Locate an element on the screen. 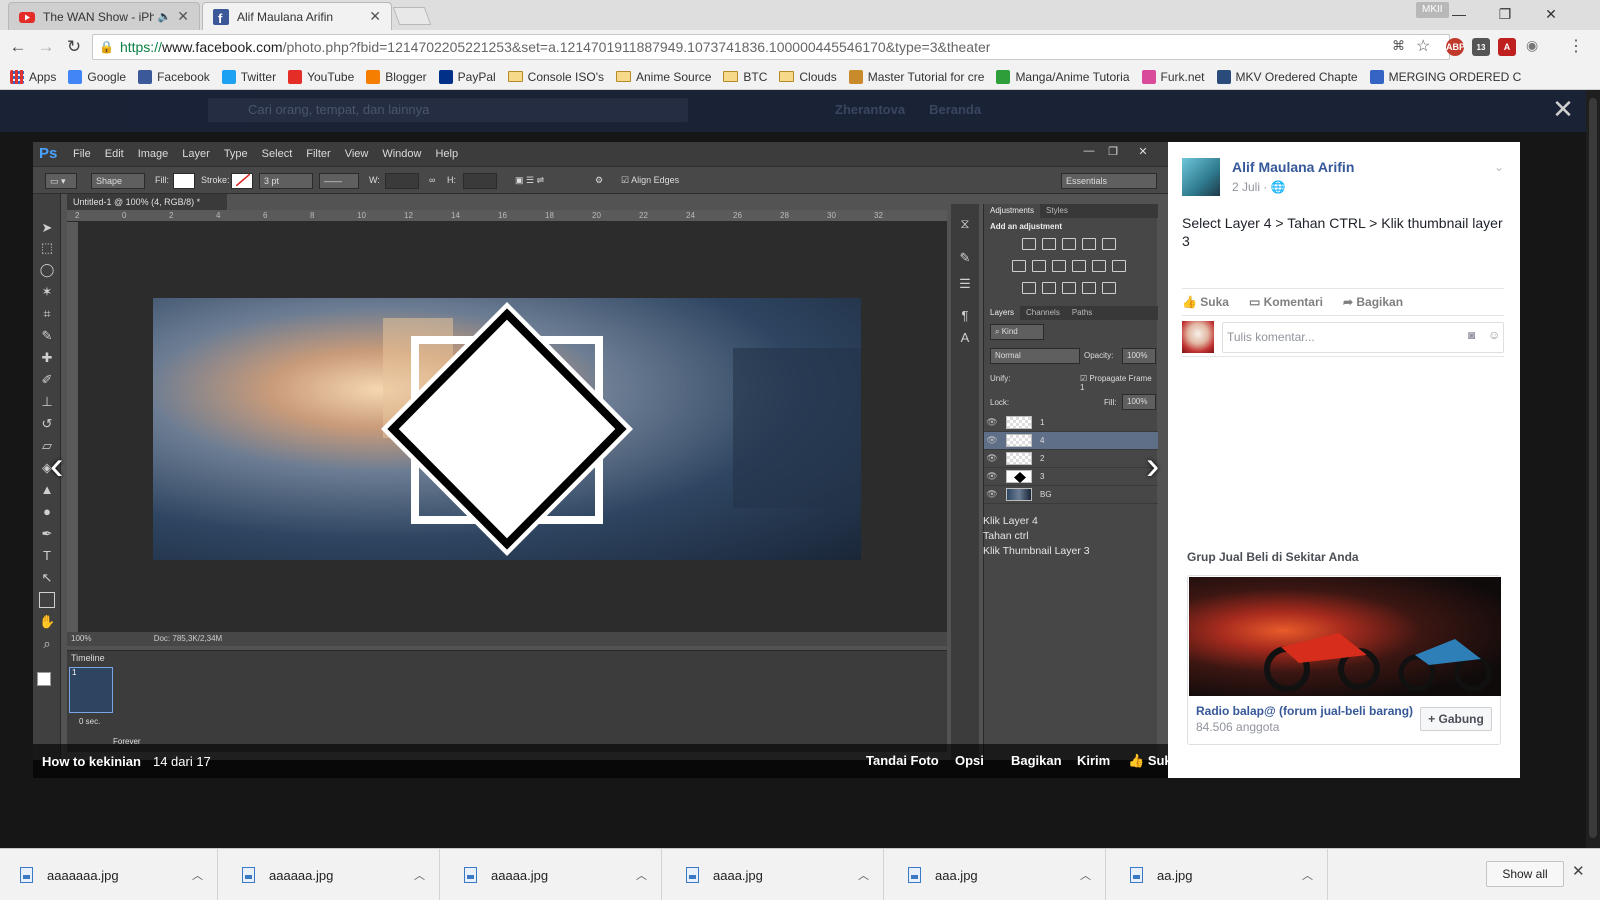  speaker-icon: 🔈 is located at coordinates (165, 16).